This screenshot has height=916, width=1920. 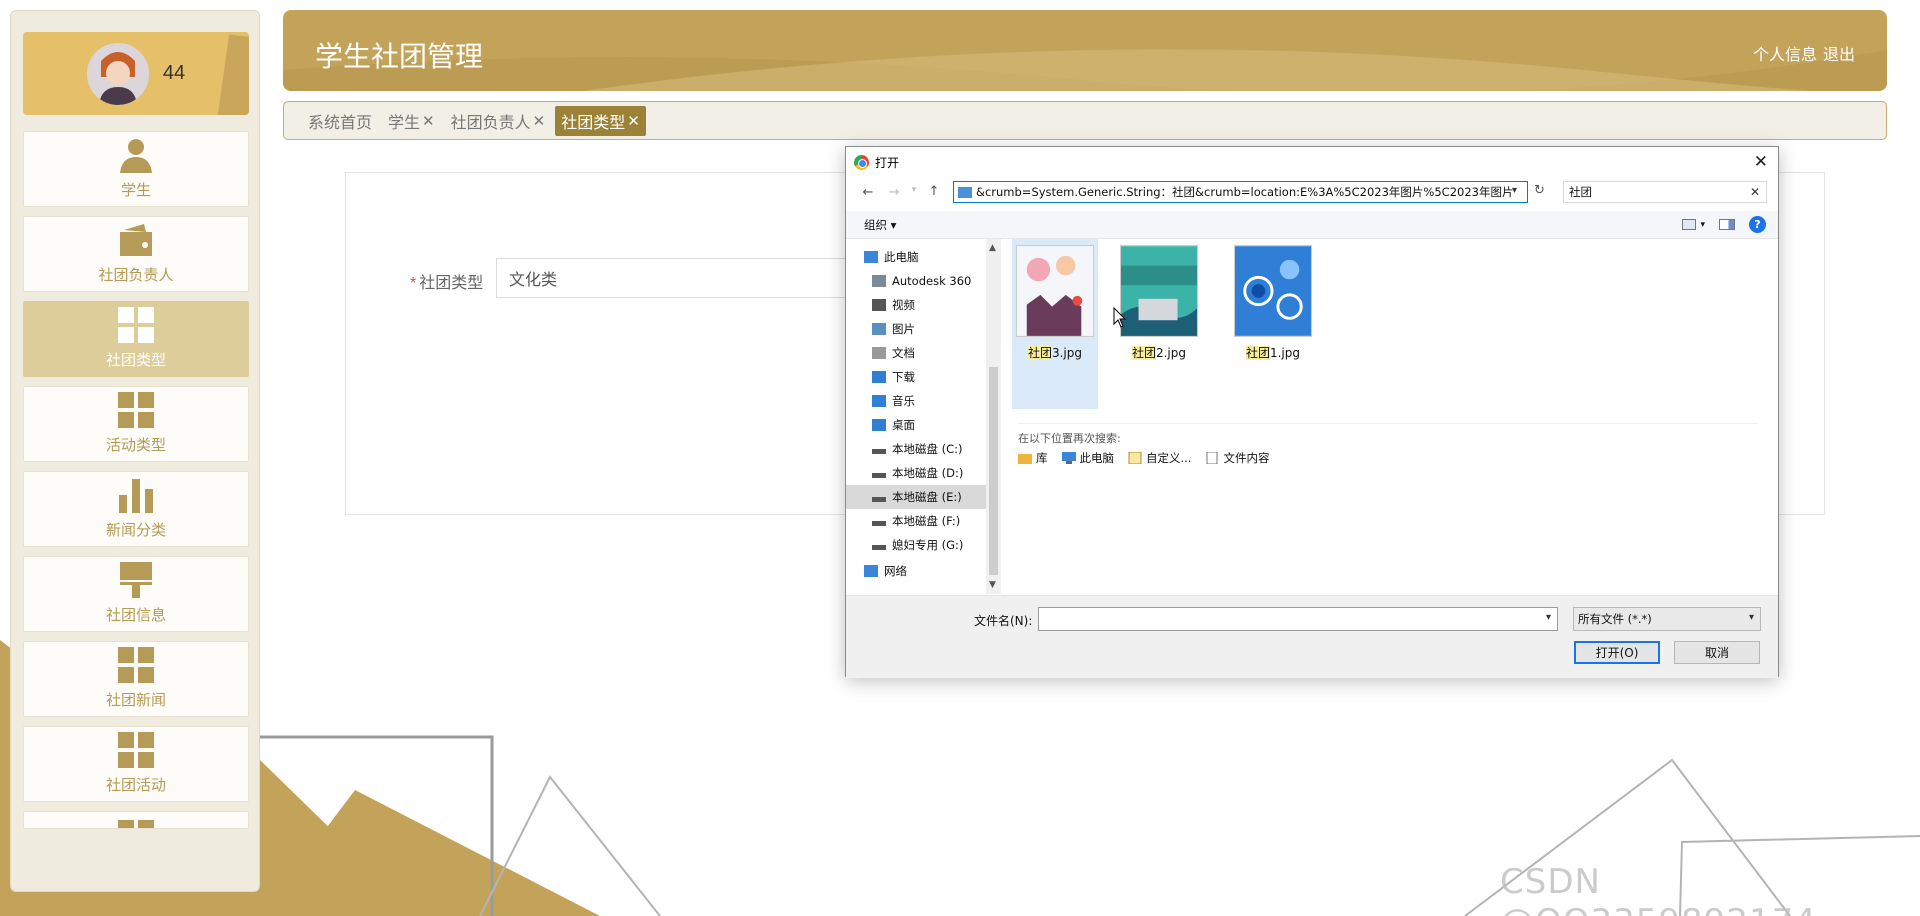 What do you see at coordinates (1717, 652) in the screenshot?
I see `cancel-button: 取消` at bounding box center [1717, 652].